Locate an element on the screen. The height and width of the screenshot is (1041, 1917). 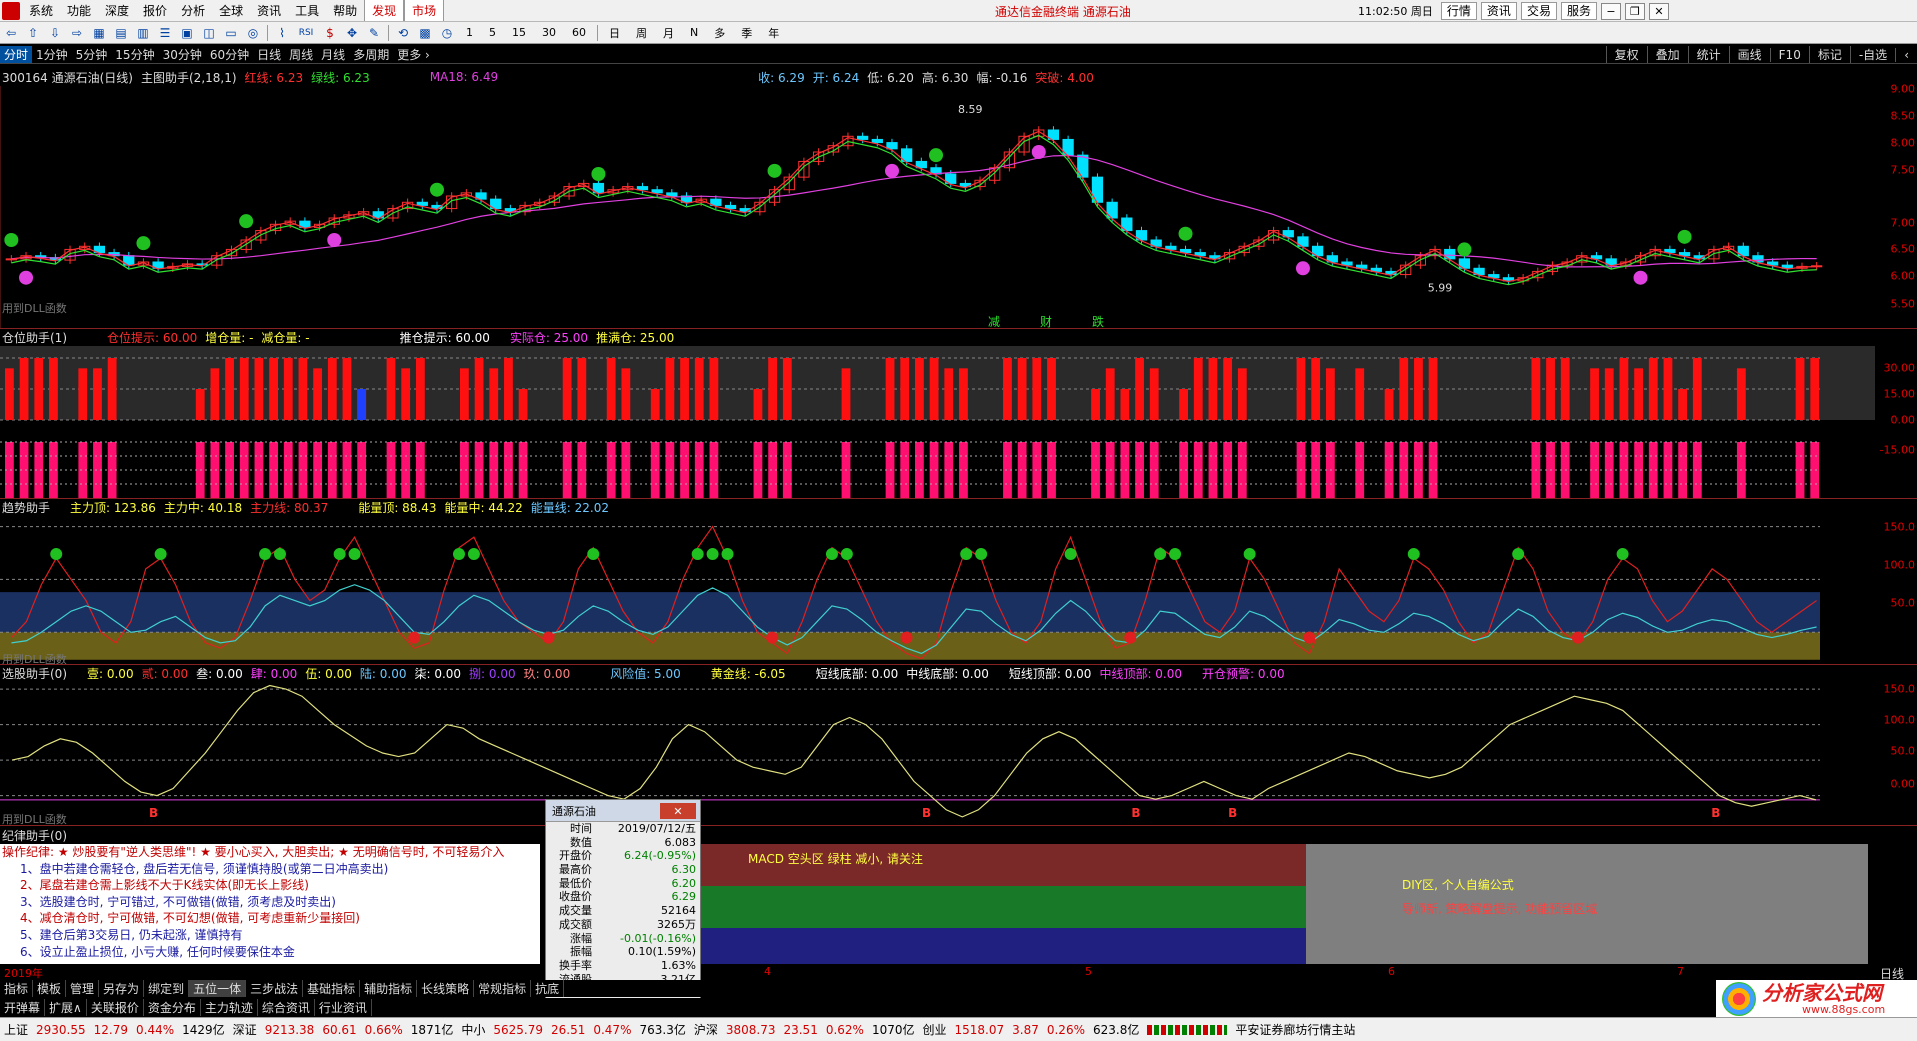
target-icon: ◎ is located at coordinates (253, 33).